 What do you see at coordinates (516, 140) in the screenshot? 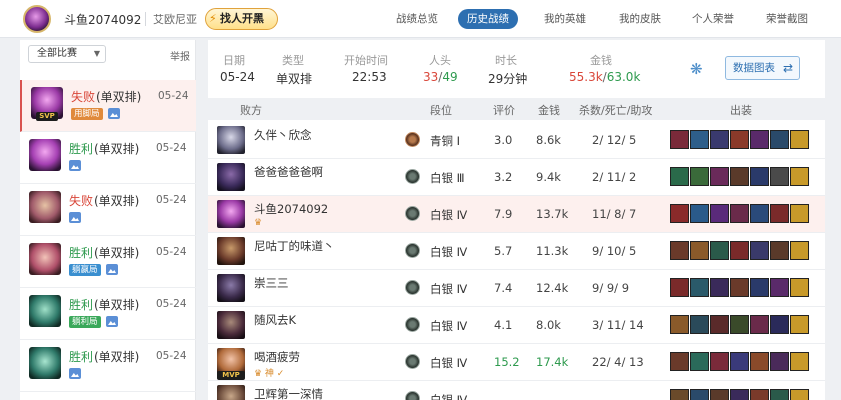
I see `table-row: 久伴丶欣念 青铜 Ⅰ 3.0 8.6k 2/ 12/ 5` at bounding box center [516, 140].